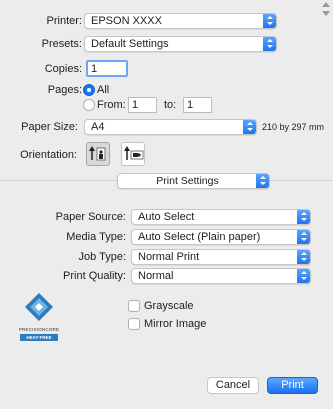 Image resolution: width=333 pixels, height=409 pixels. Describe the element at coordinates (190, 105) in the screenshot. I see `pages-to-value: 1` at that location.